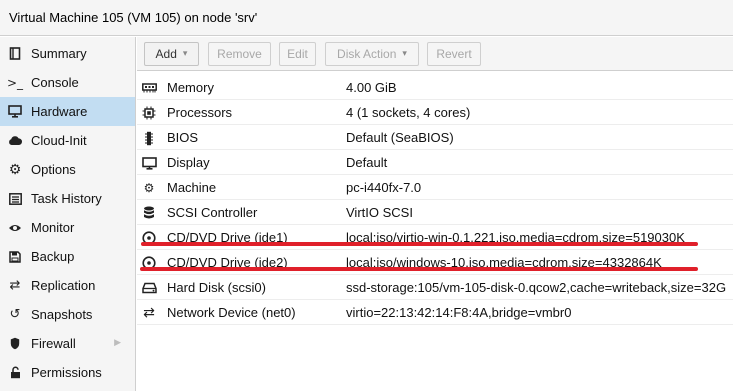 The width and height of the screenshot is (733, 391). I want to click on sidebar-item-task-history: Task History, so click(67, 198).